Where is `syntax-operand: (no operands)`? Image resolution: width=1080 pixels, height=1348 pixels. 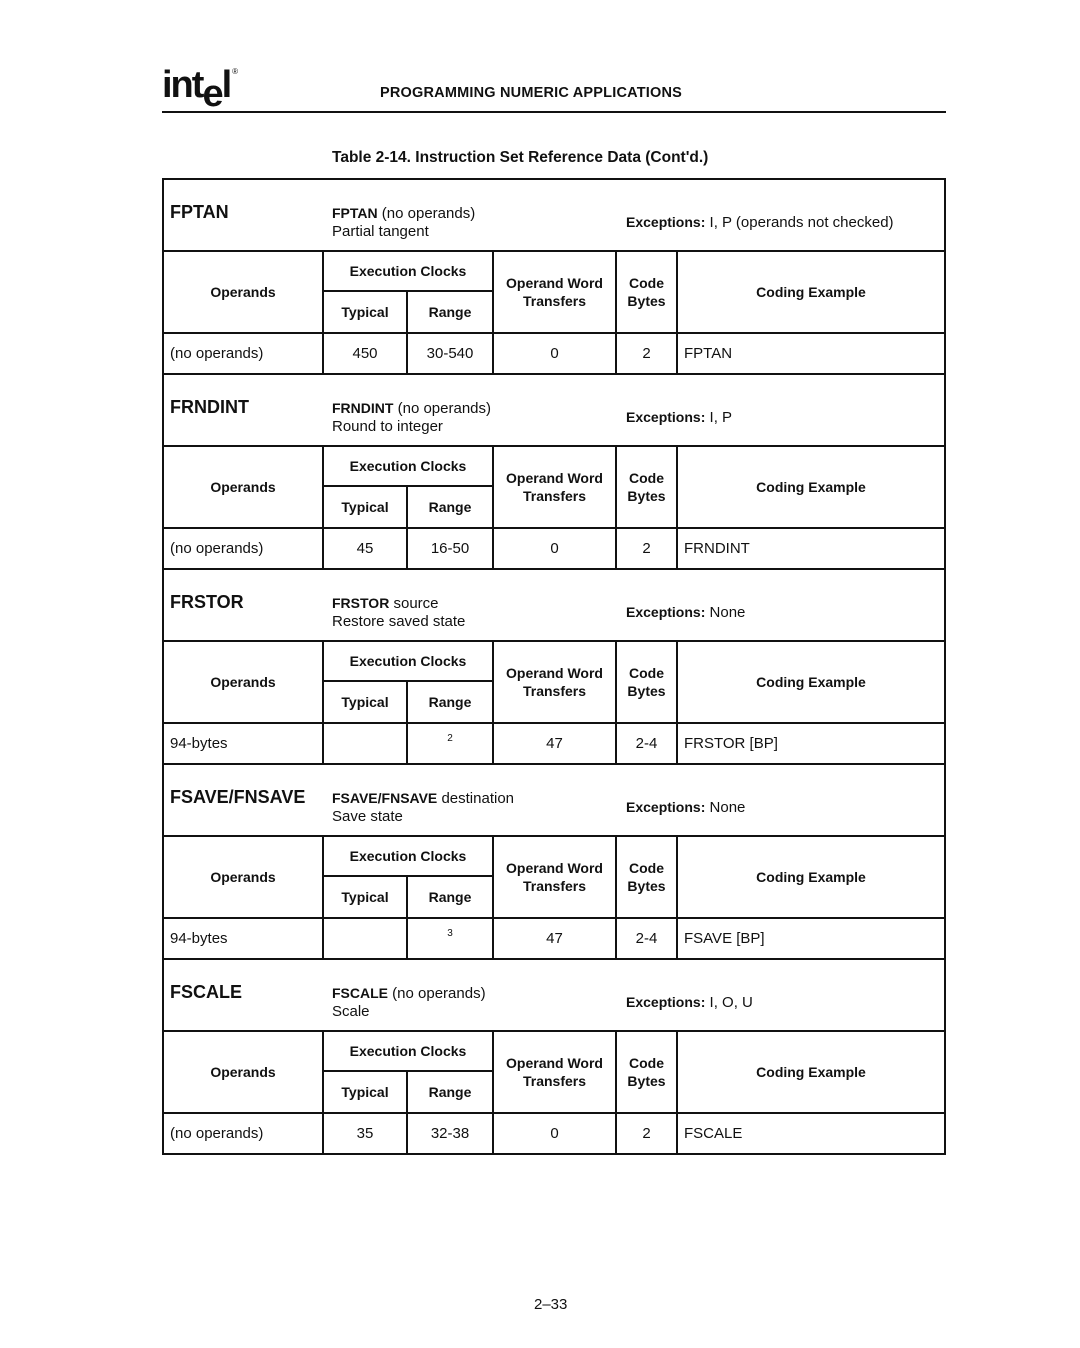
syntax-operand: (no operands) is located at coordinates (442, 408).